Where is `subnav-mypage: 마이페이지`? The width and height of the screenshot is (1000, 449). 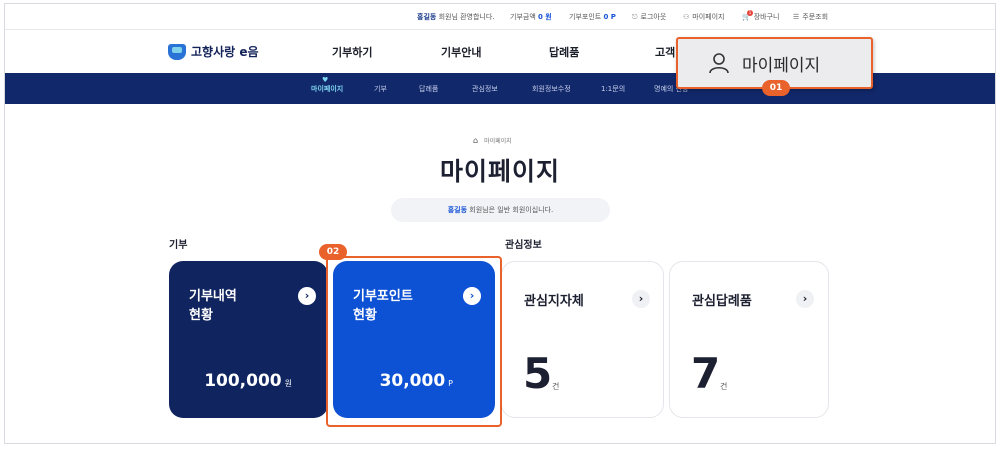
subnav-mypage: 마이페이지 is located at coordinates (327, 89).